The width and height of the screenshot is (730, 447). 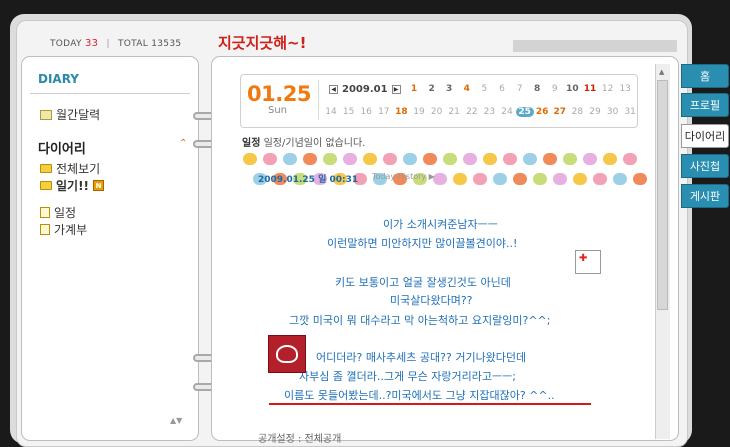 I want to click on today-history-link: Today History ▶, so click(x=403, y=176).